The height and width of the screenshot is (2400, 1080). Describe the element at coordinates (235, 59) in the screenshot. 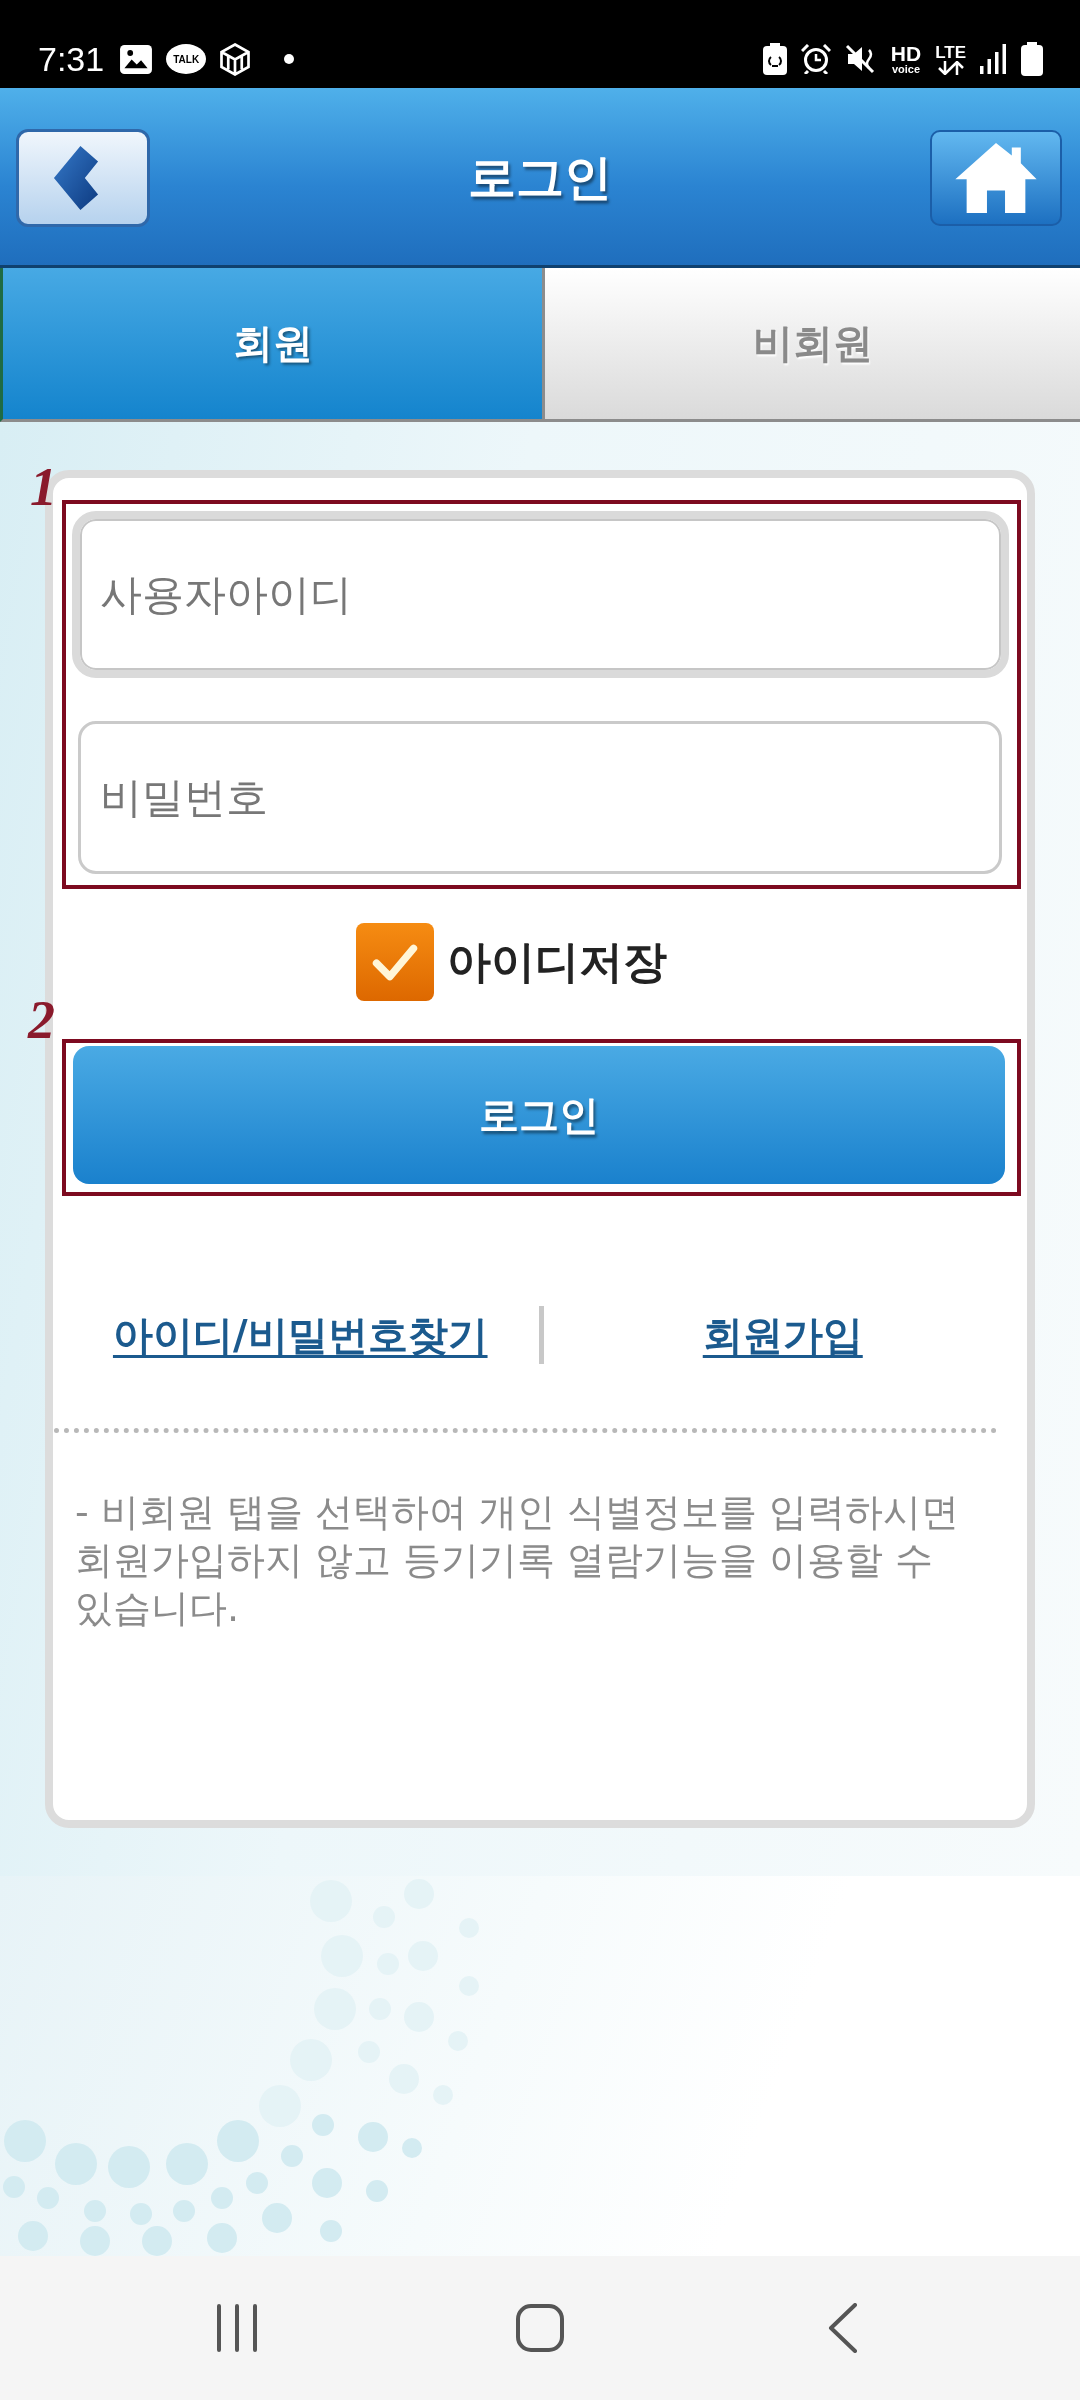

I see `cube-icon` at that location.